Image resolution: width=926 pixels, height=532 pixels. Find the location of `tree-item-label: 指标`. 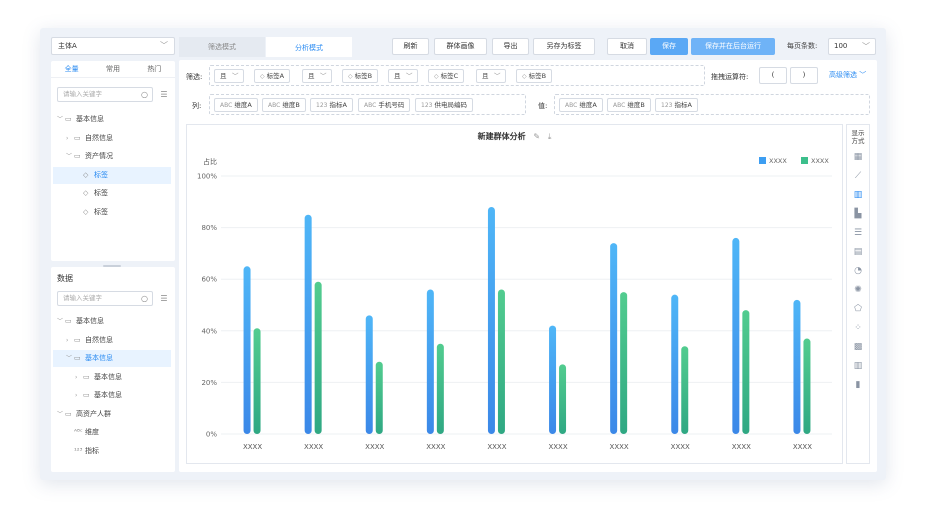

tree-item-label: 指标 is located at coordinates (92, 450).